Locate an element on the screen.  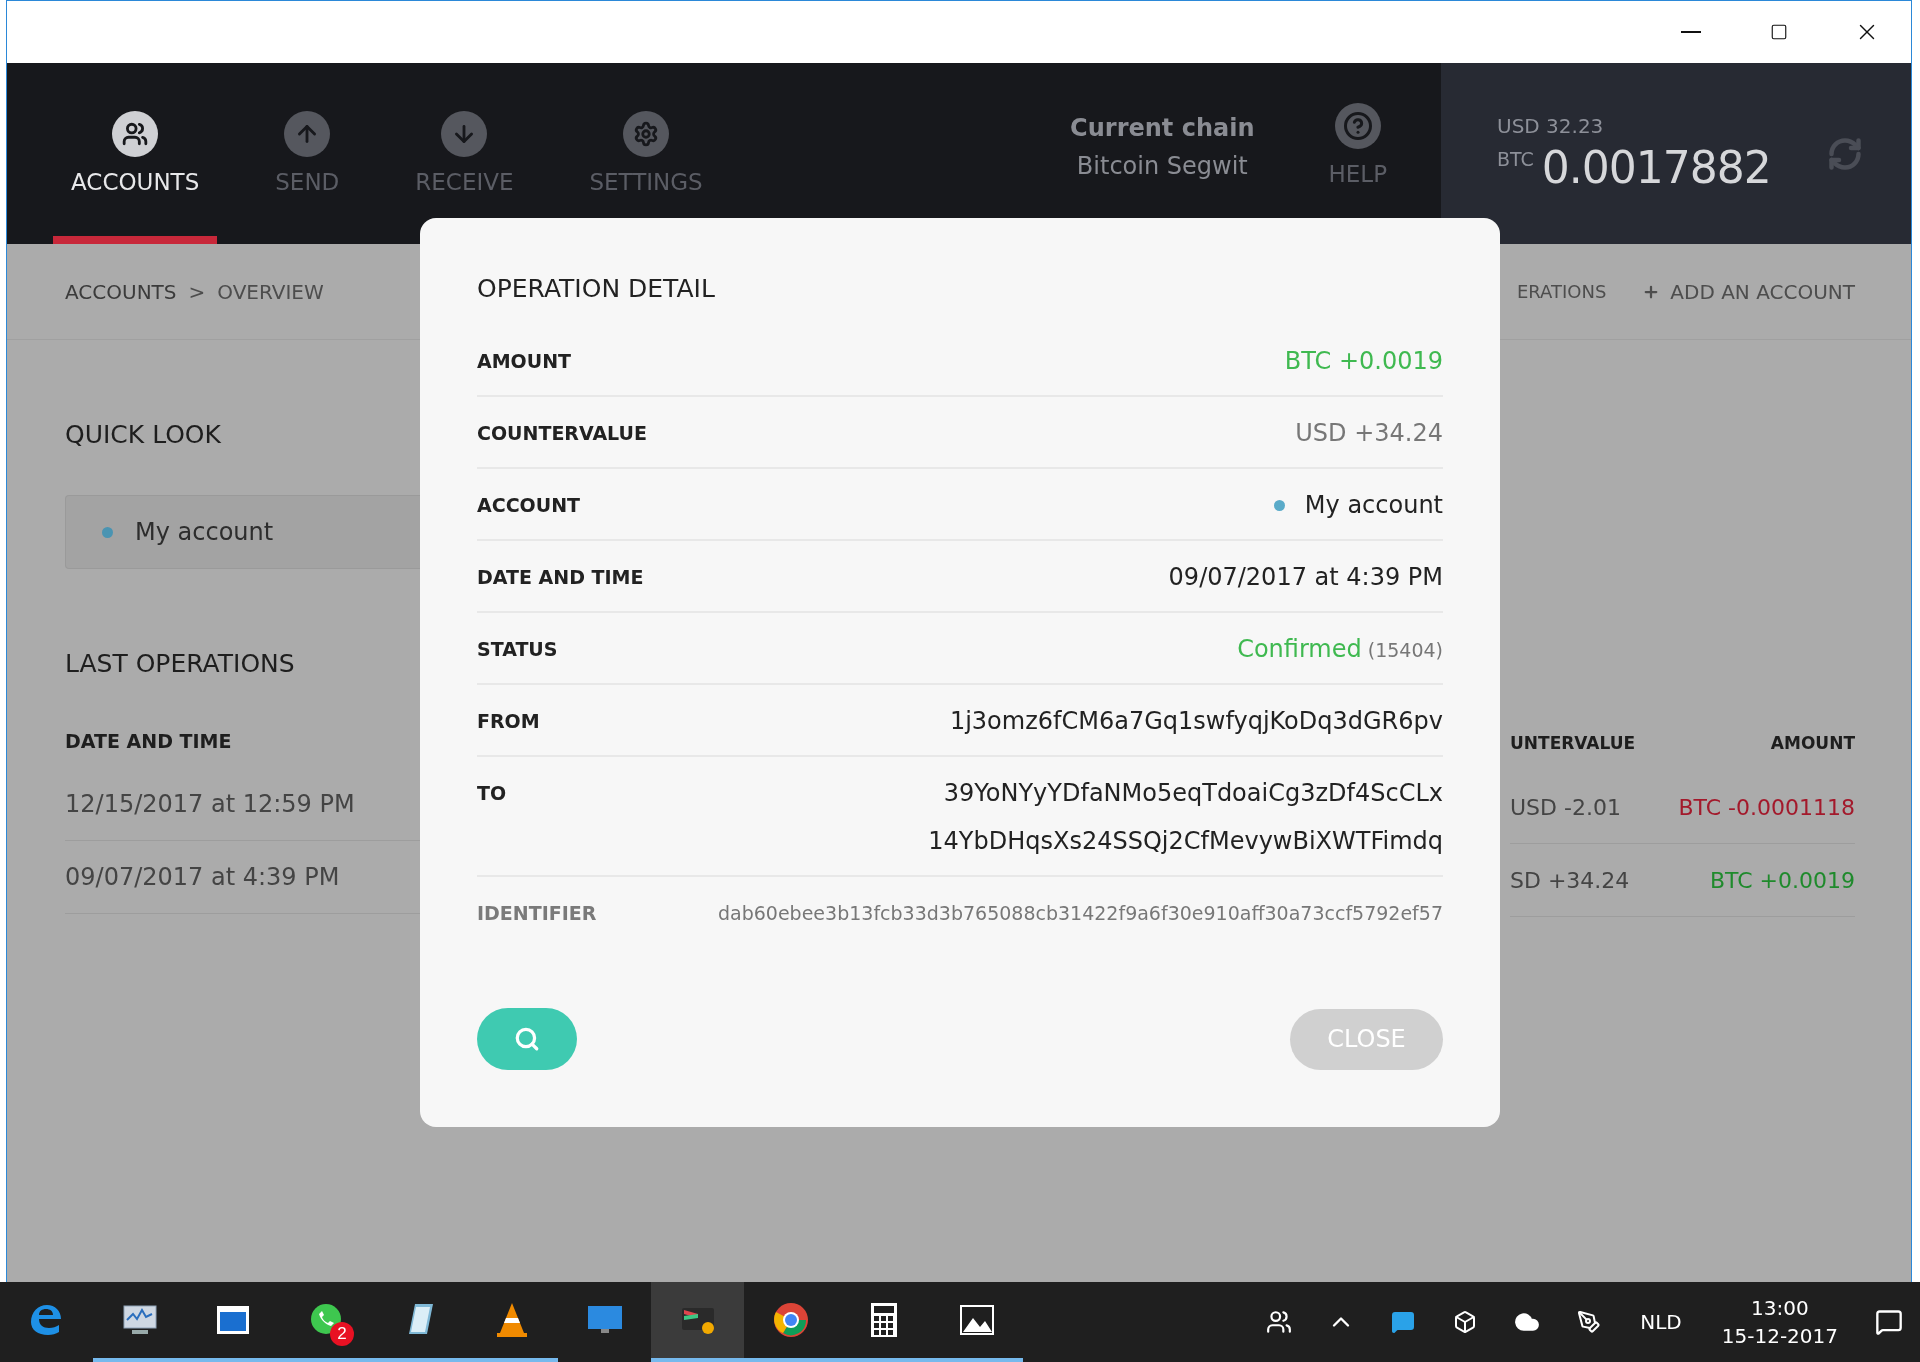
detail-label: TO is located at coordinates (492, 793).